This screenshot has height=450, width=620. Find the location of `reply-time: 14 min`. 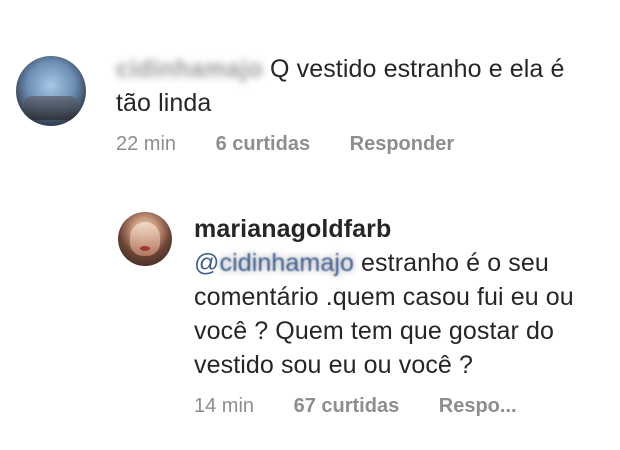

reply-time: 14 min is located at coordinates (224, 406).